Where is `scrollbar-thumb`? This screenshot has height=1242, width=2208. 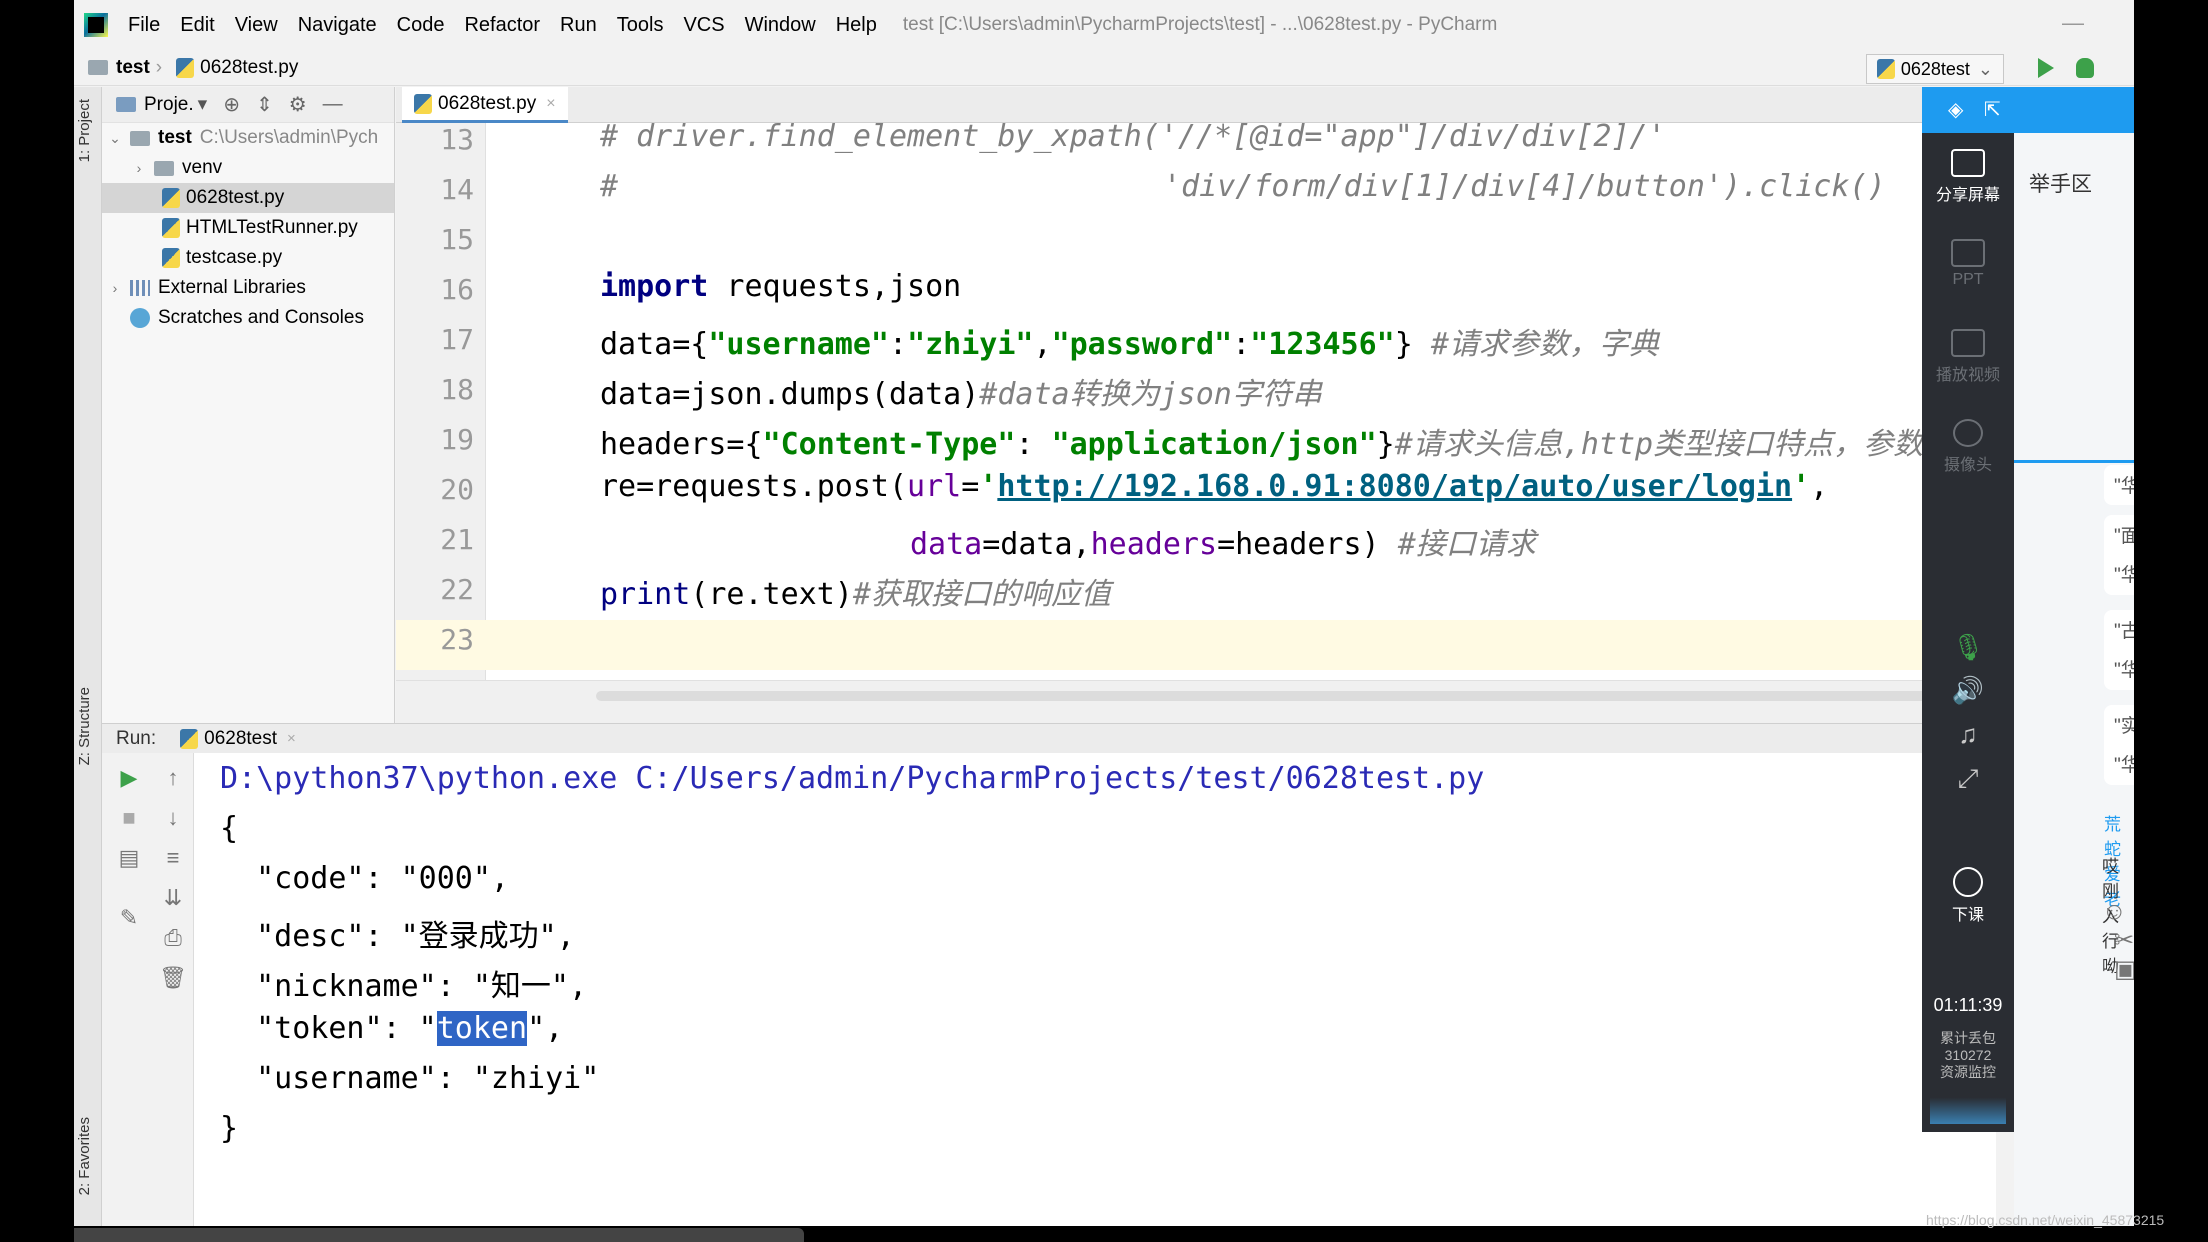 scrollbar-thumb is located at coordinates (1296, 696).